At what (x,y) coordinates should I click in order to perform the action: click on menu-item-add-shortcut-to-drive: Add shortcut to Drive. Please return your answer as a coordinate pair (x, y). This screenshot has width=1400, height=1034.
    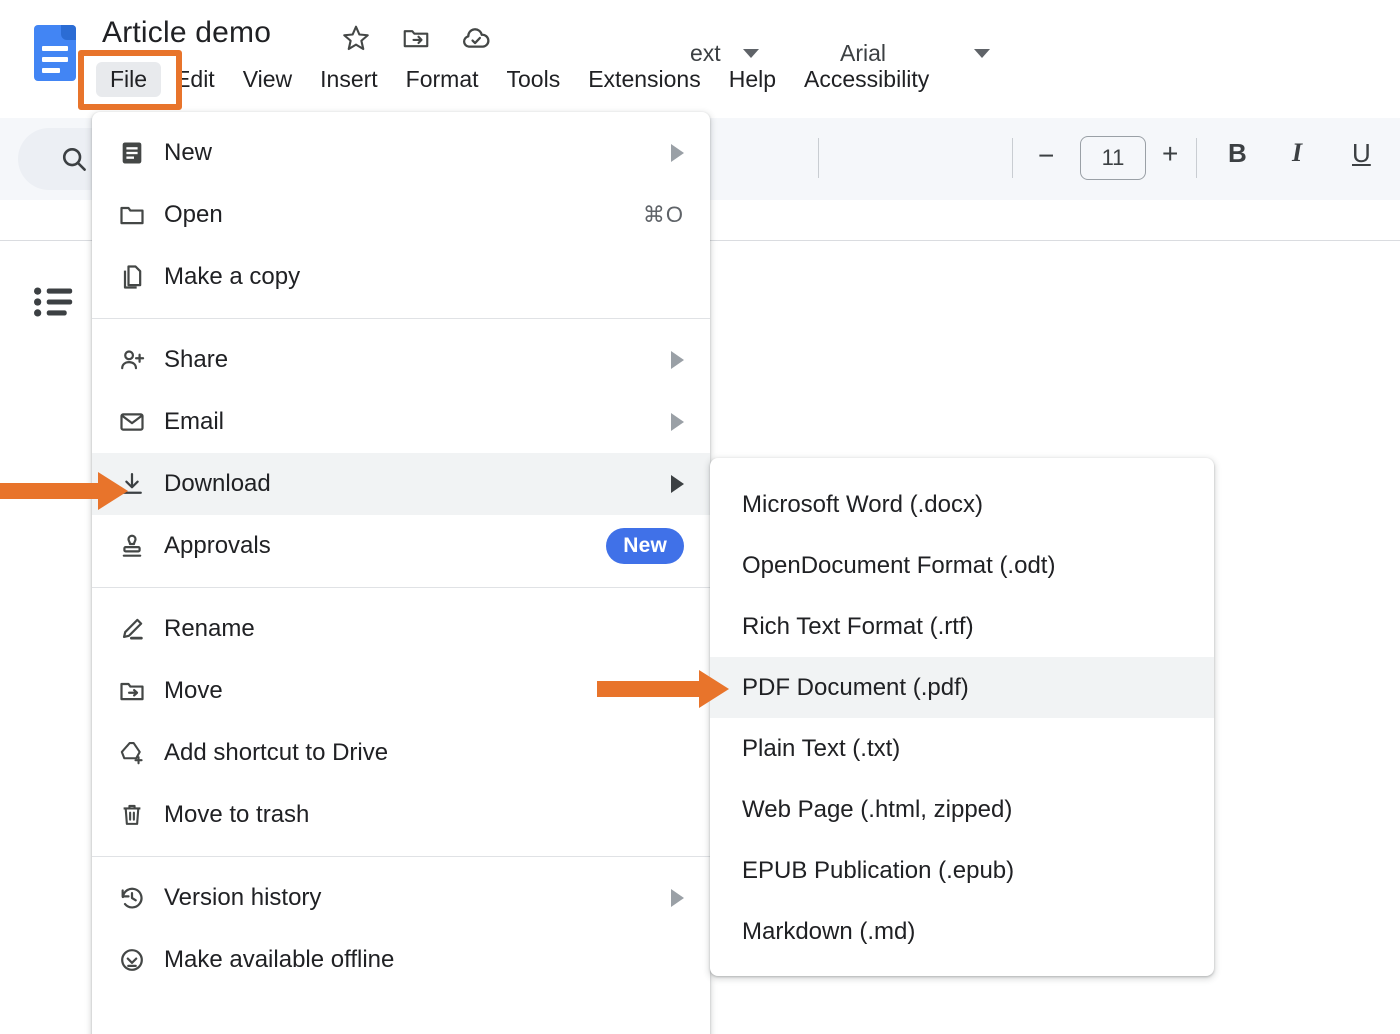
    Looking at the image, I should click on (401, 753).